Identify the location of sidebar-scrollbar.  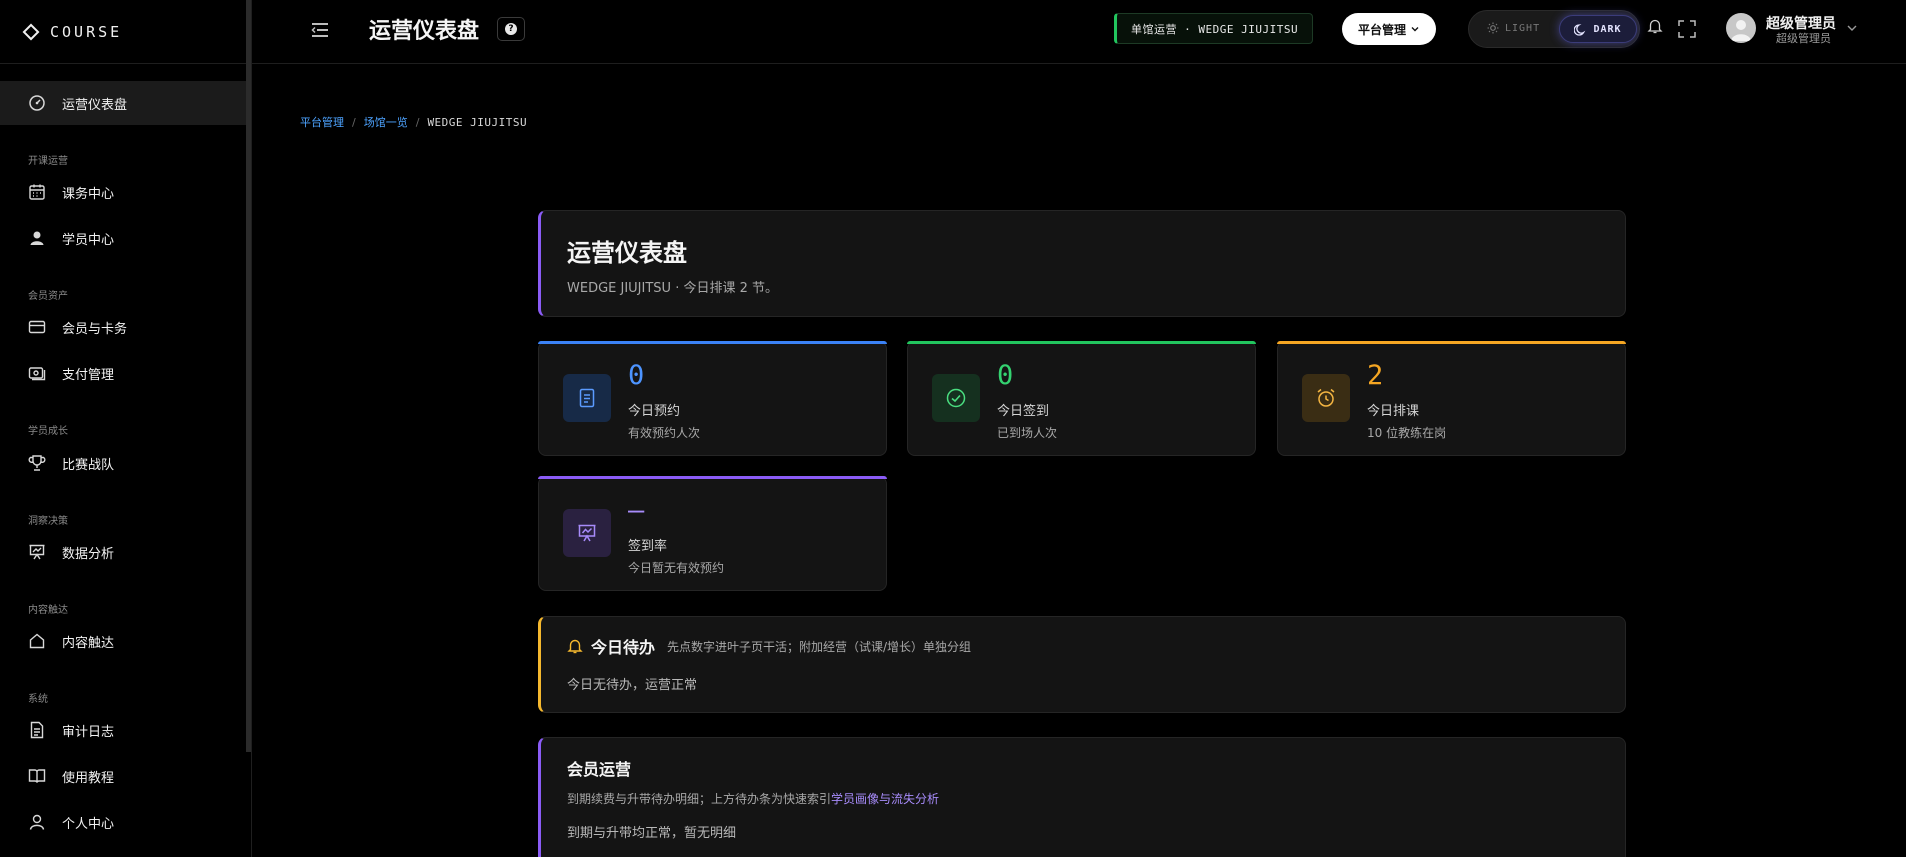
(248, 376).